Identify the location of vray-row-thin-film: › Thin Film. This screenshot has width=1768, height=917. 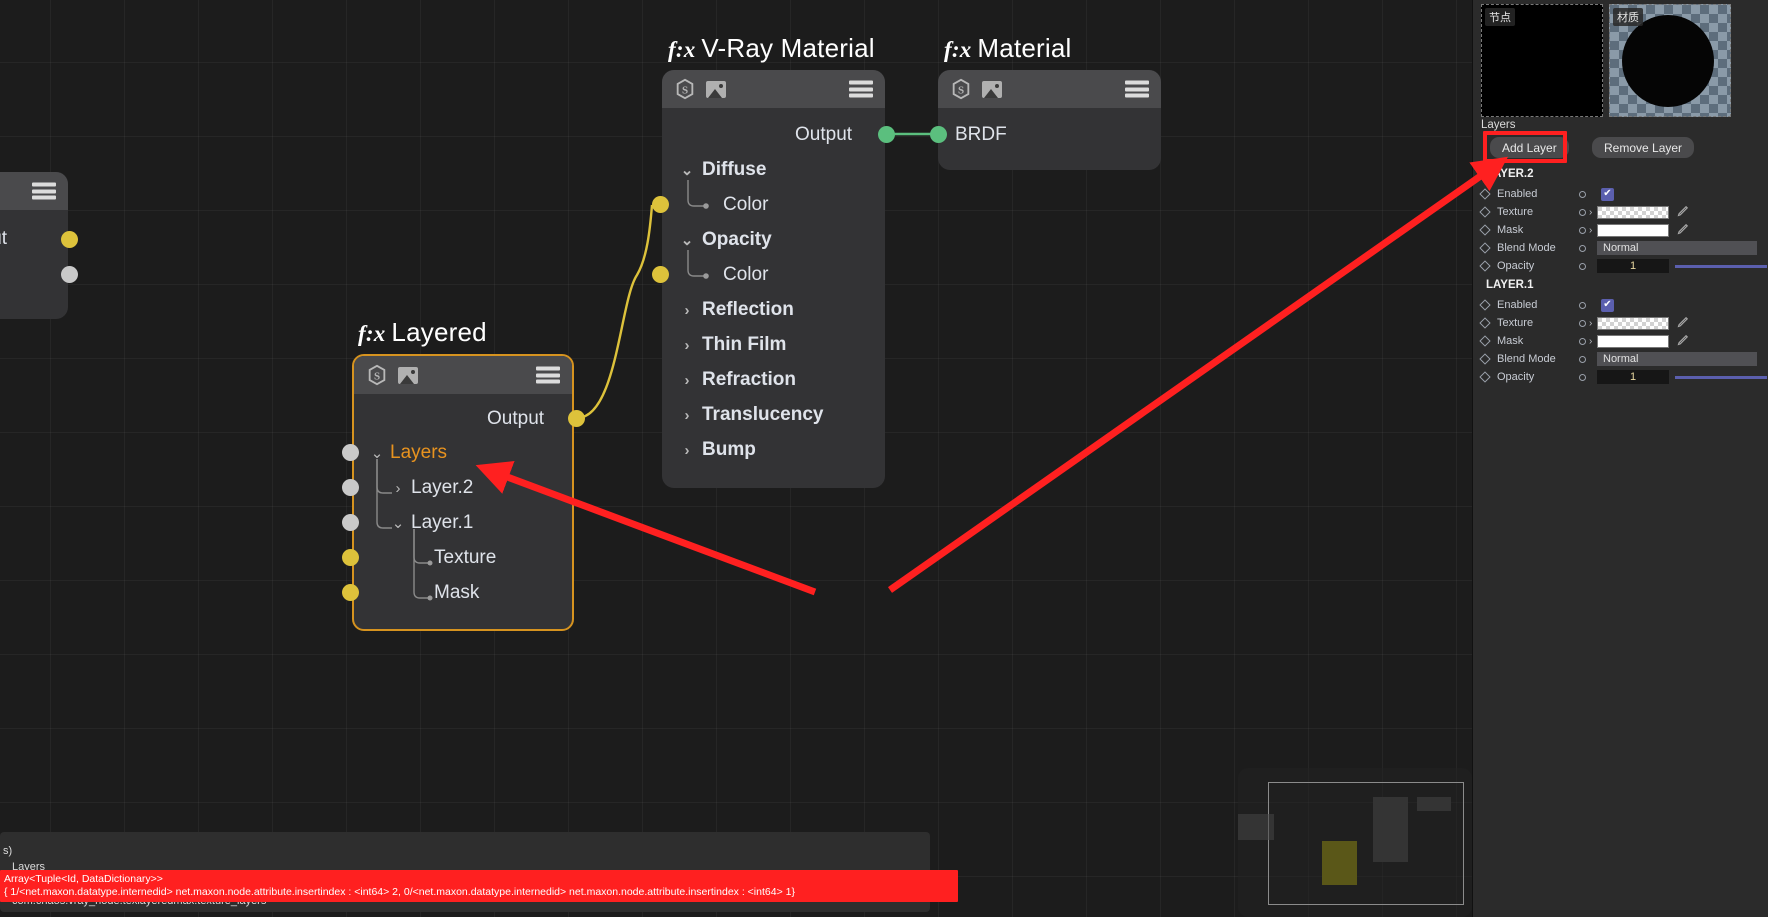
(733, 345).